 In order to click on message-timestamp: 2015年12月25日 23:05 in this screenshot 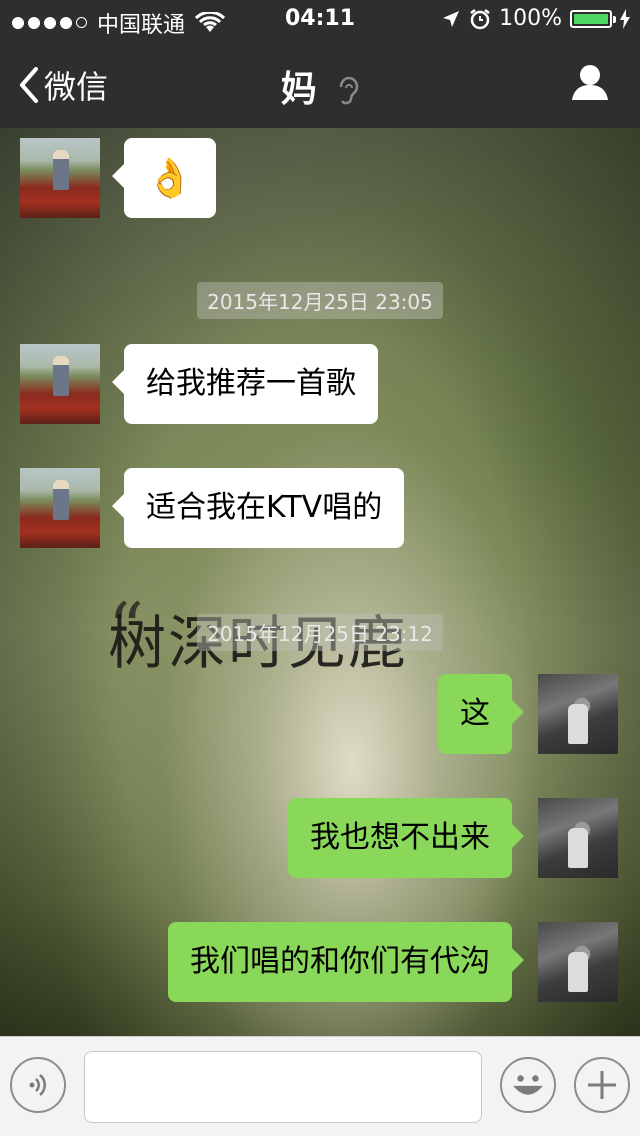, I will do `click(320, 300)`.